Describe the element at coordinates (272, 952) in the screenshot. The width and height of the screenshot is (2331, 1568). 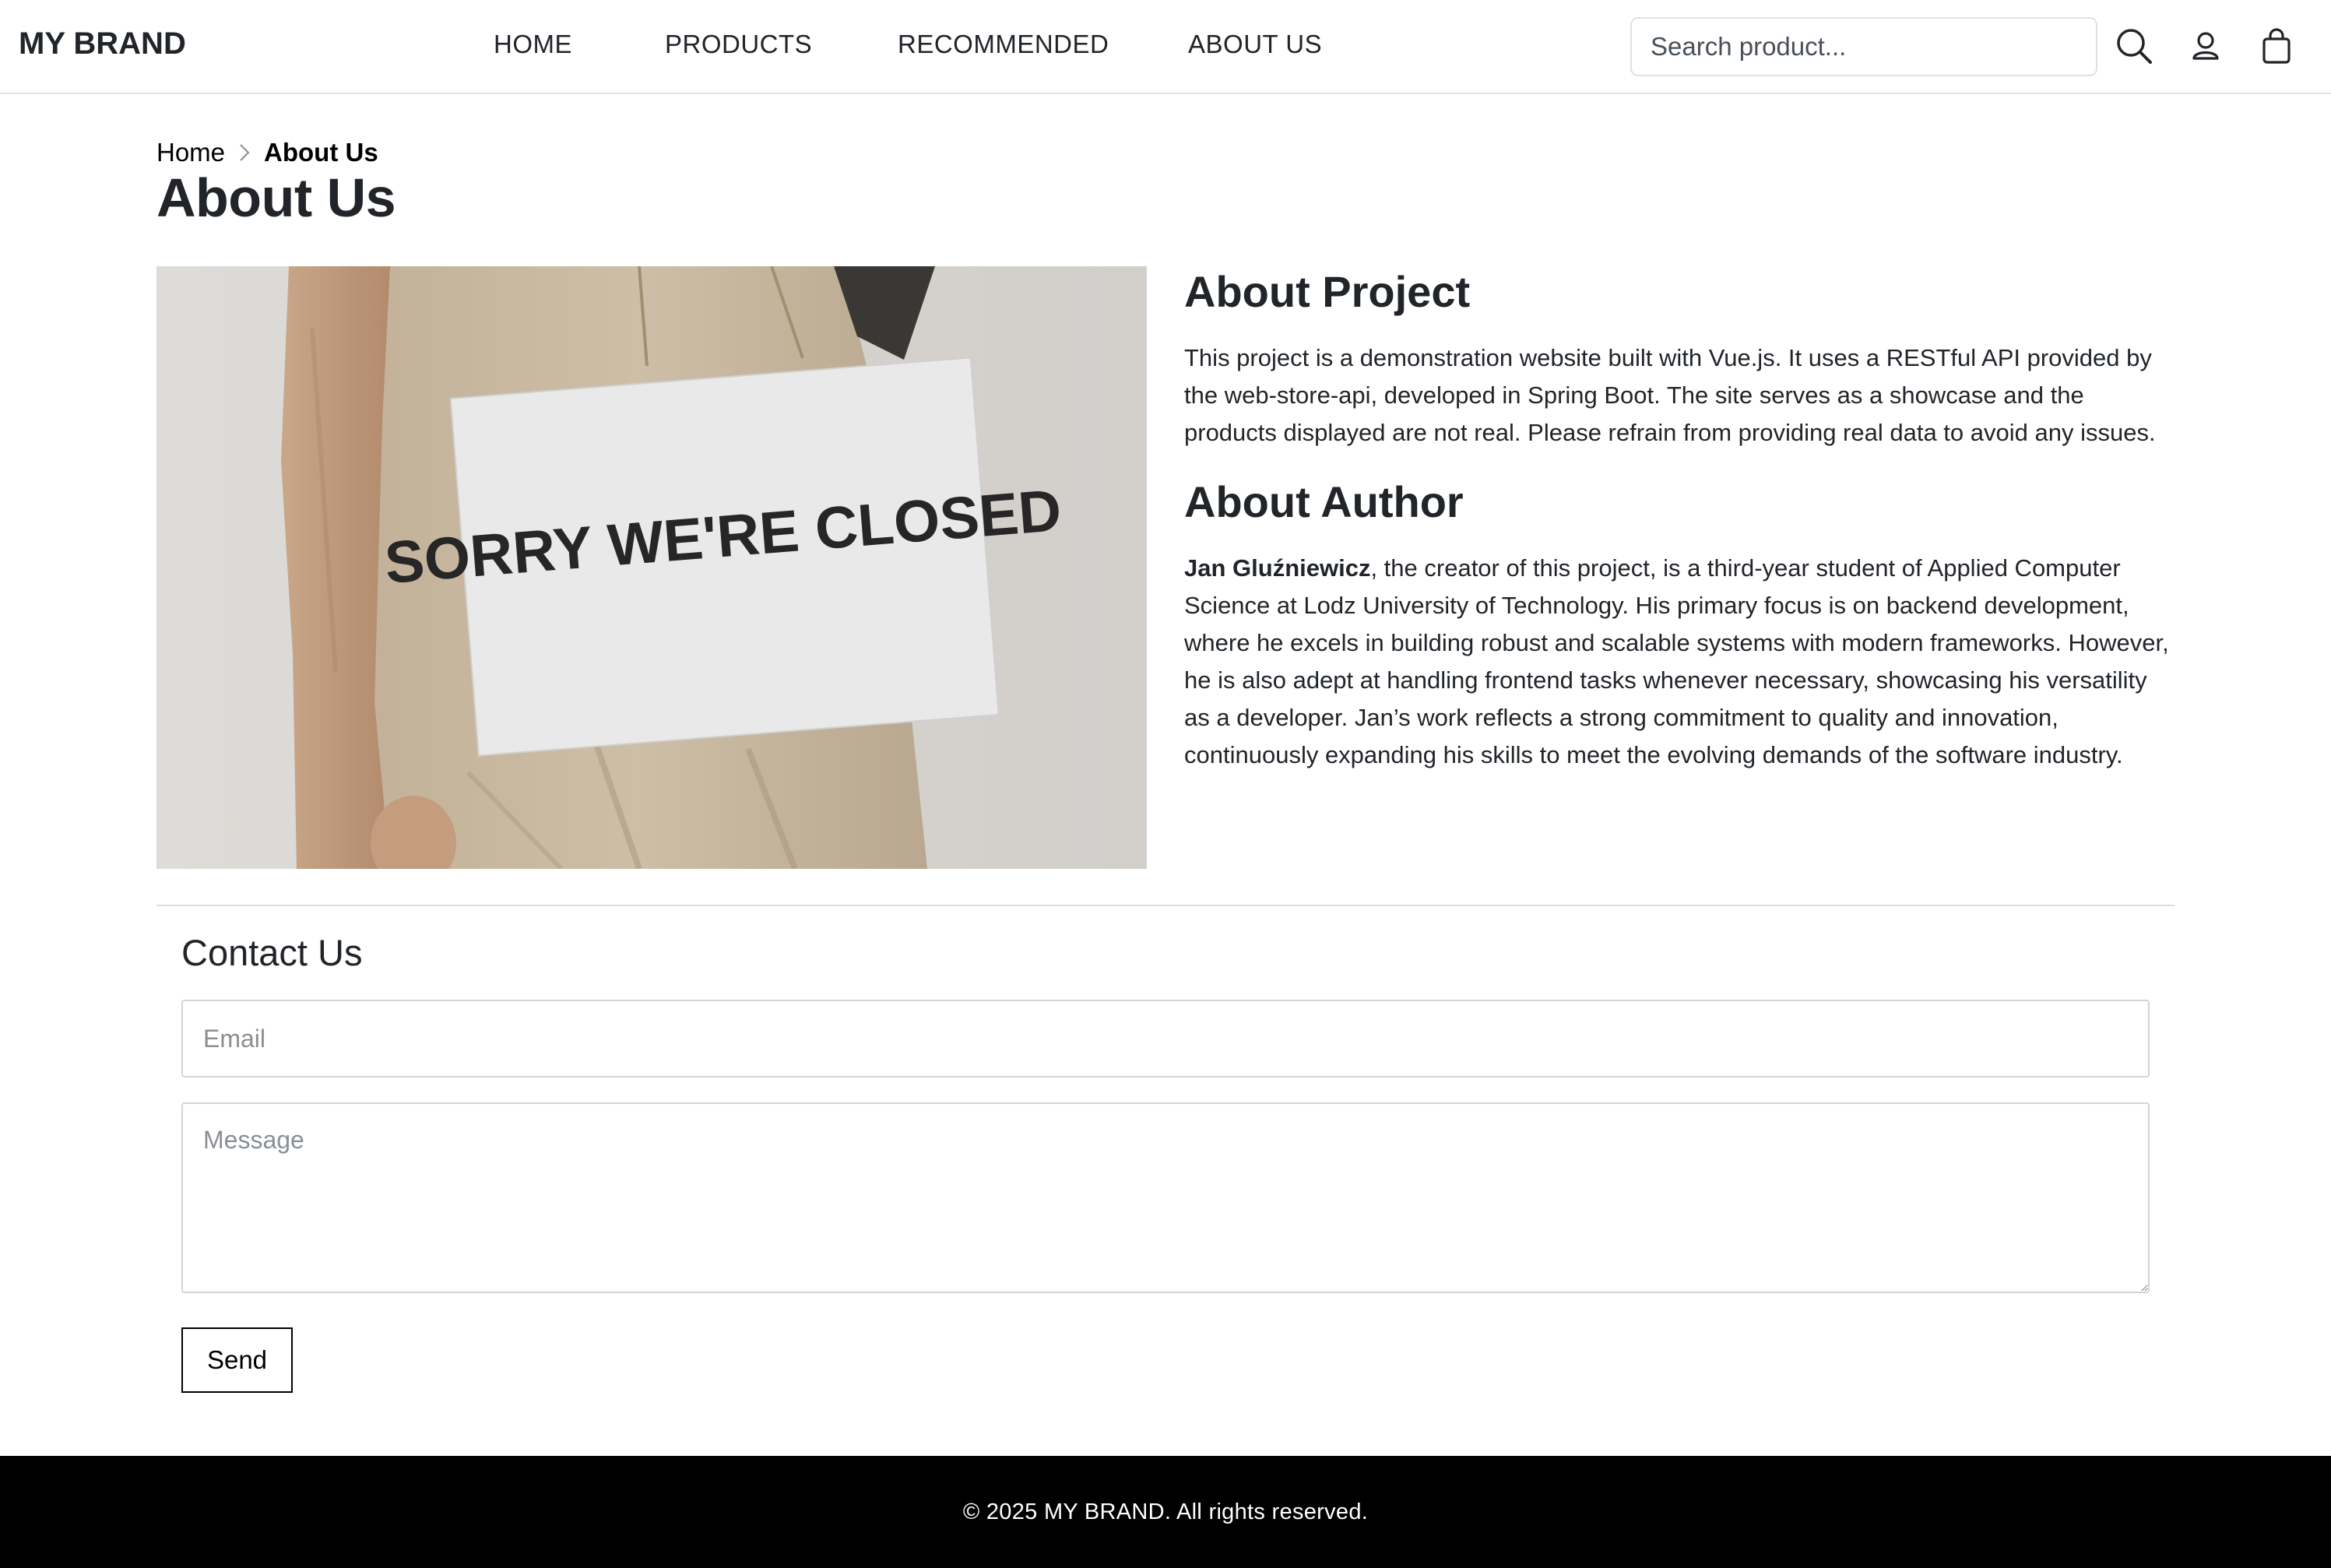
I see `contact-heading: Contact Us` at that location.